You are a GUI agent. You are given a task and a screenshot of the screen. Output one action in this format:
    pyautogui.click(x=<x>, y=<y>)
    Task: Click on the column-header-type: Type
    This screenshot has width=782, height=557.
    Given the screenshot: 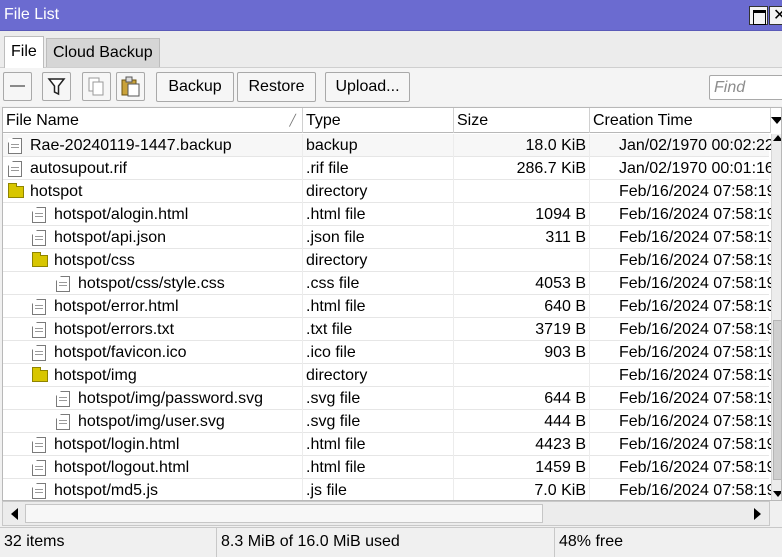 What is the action you would take?
    pyautogui.click(x=378, y=120)
    